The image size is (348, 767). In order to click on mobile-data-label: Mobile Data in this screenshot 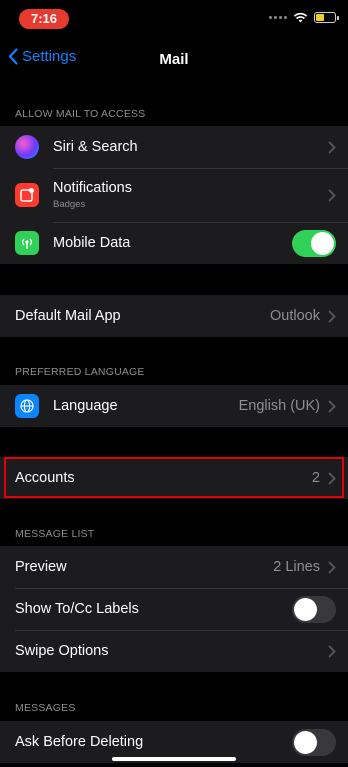, I will do `click(92, 243)`.